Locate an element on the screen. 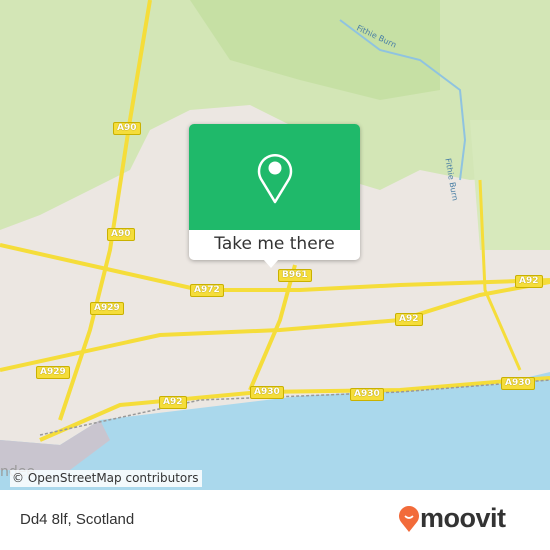 The width and height of the screenshot is (550, 550). brand-name: moovit is located at coordinates (463, 518).